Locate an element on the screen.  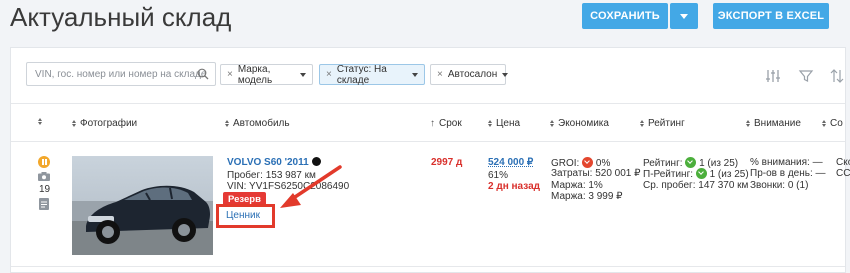
save-options-dropdown-button is located at coordinates (684, 16).